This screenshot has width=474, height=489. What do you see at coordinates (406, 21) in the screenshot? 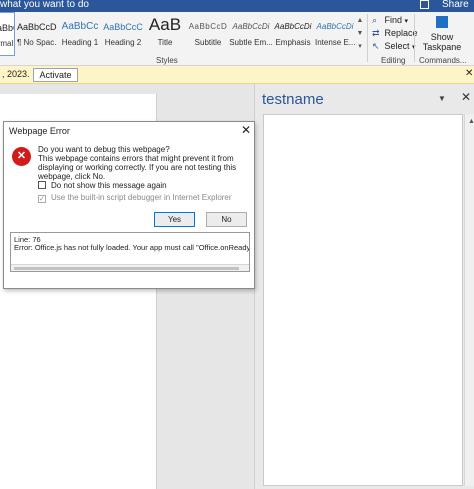
I see `chevron-down-icon: ▾` at bounding box center [406, 21].